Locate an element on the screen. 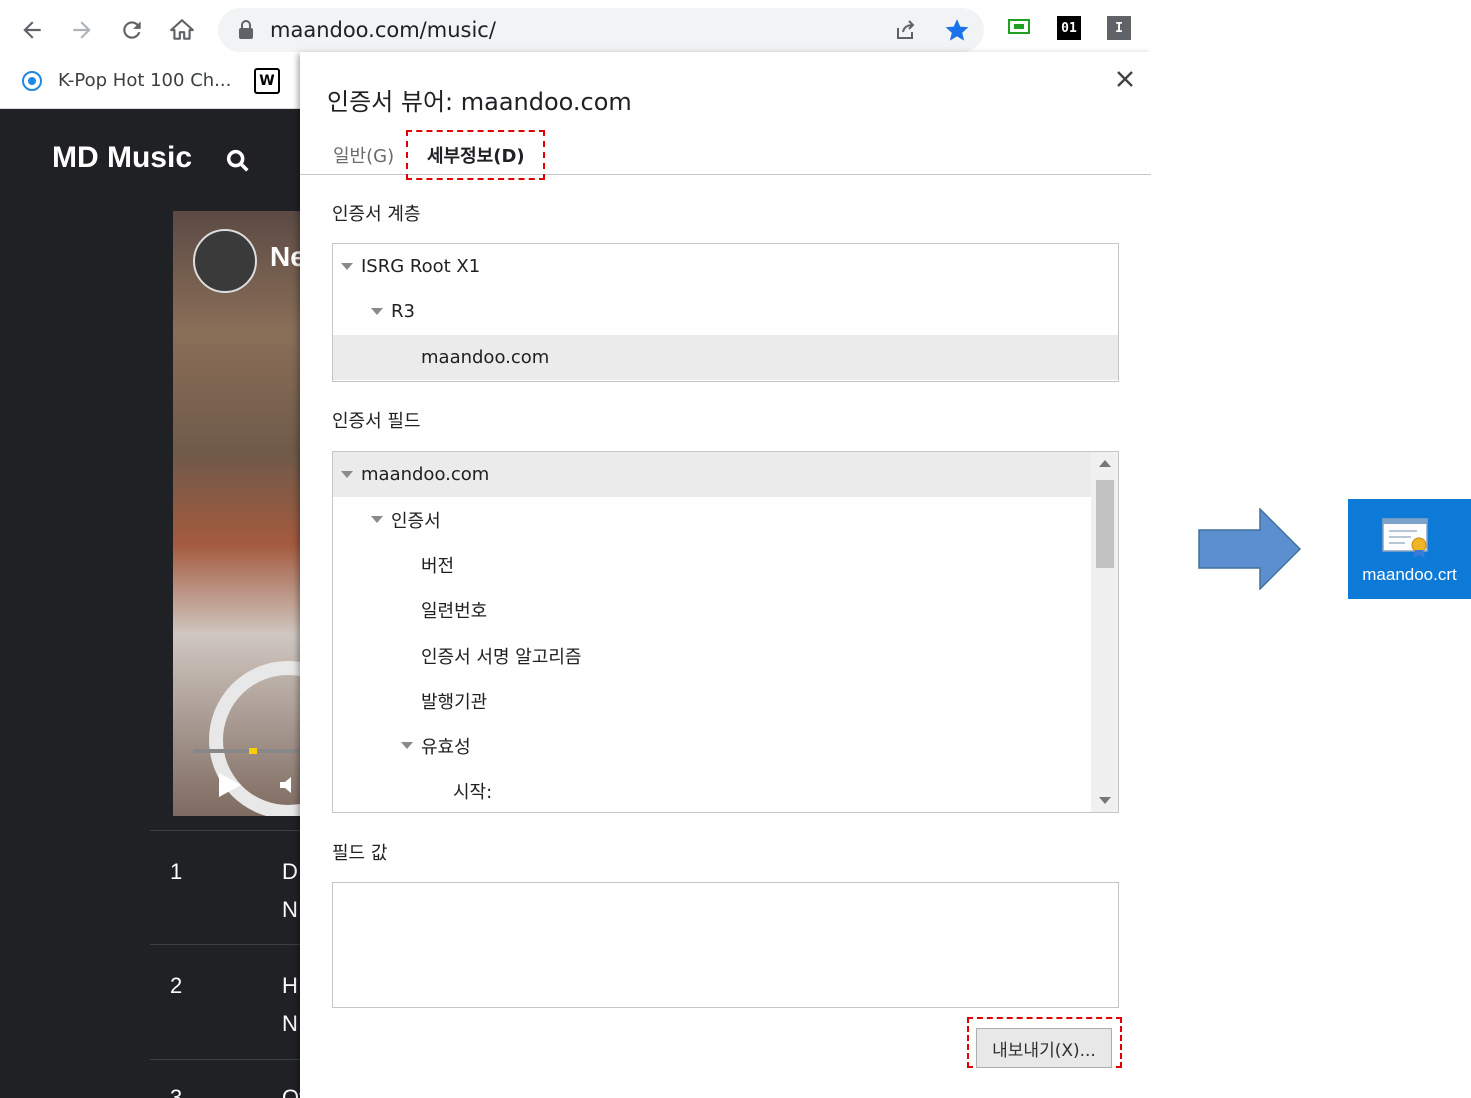 Image resolution: width=1471 pixels, height=1098 pixels. video-player: Ne is located at coordinates (243, 513).